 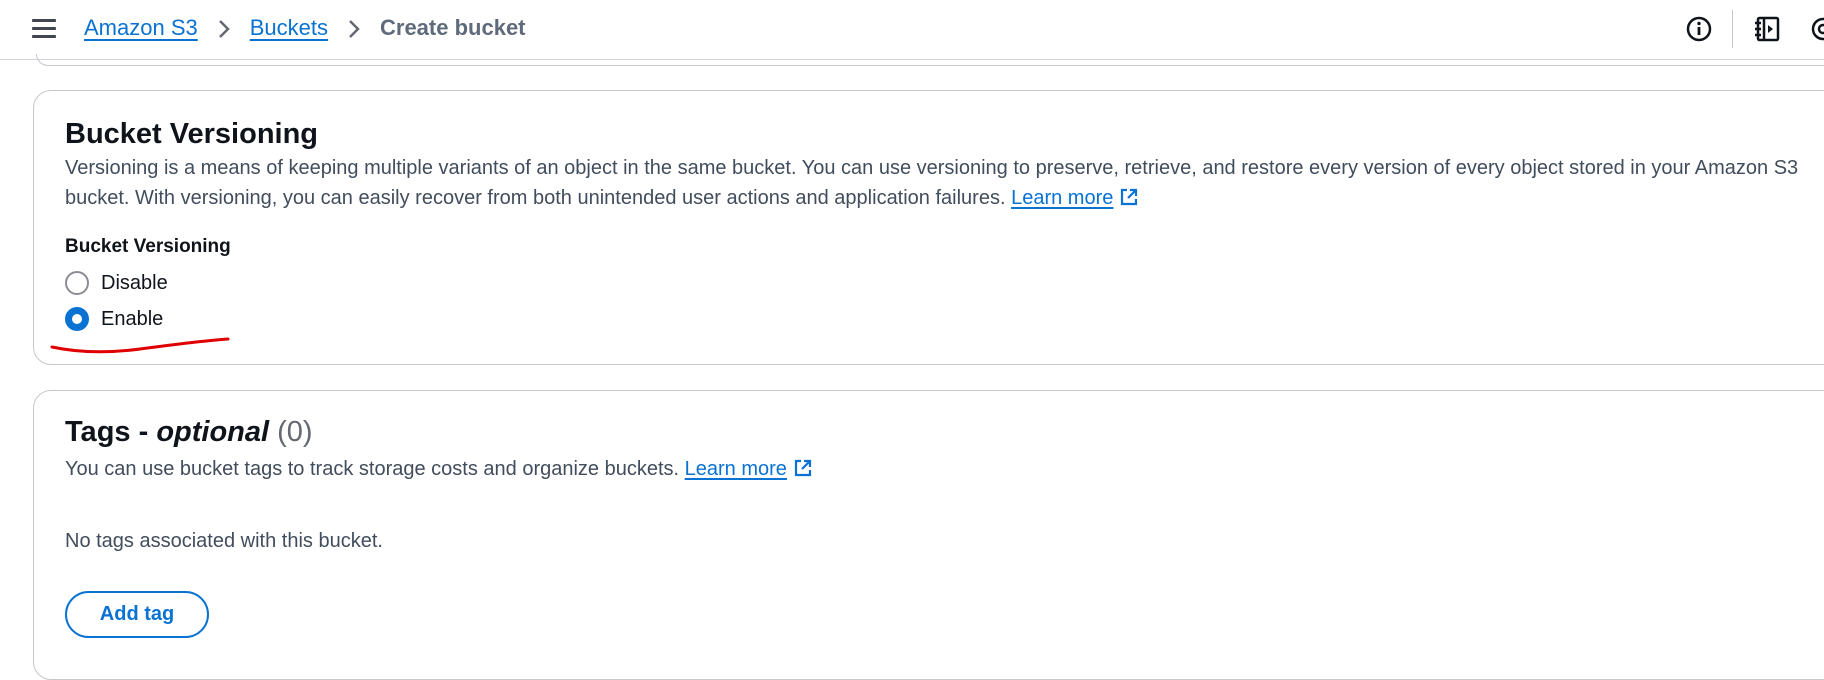 I want to click on radio-button-unchecked, so click(x=77, y=283).